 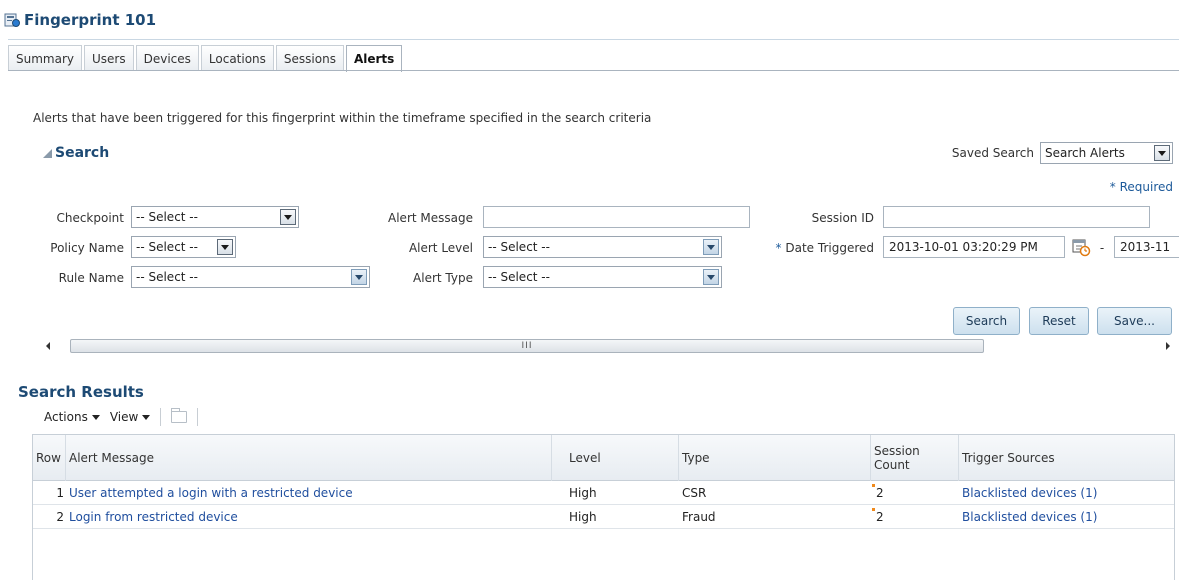 I want to click on alert-type: CSR, so click(x=694, y=493).